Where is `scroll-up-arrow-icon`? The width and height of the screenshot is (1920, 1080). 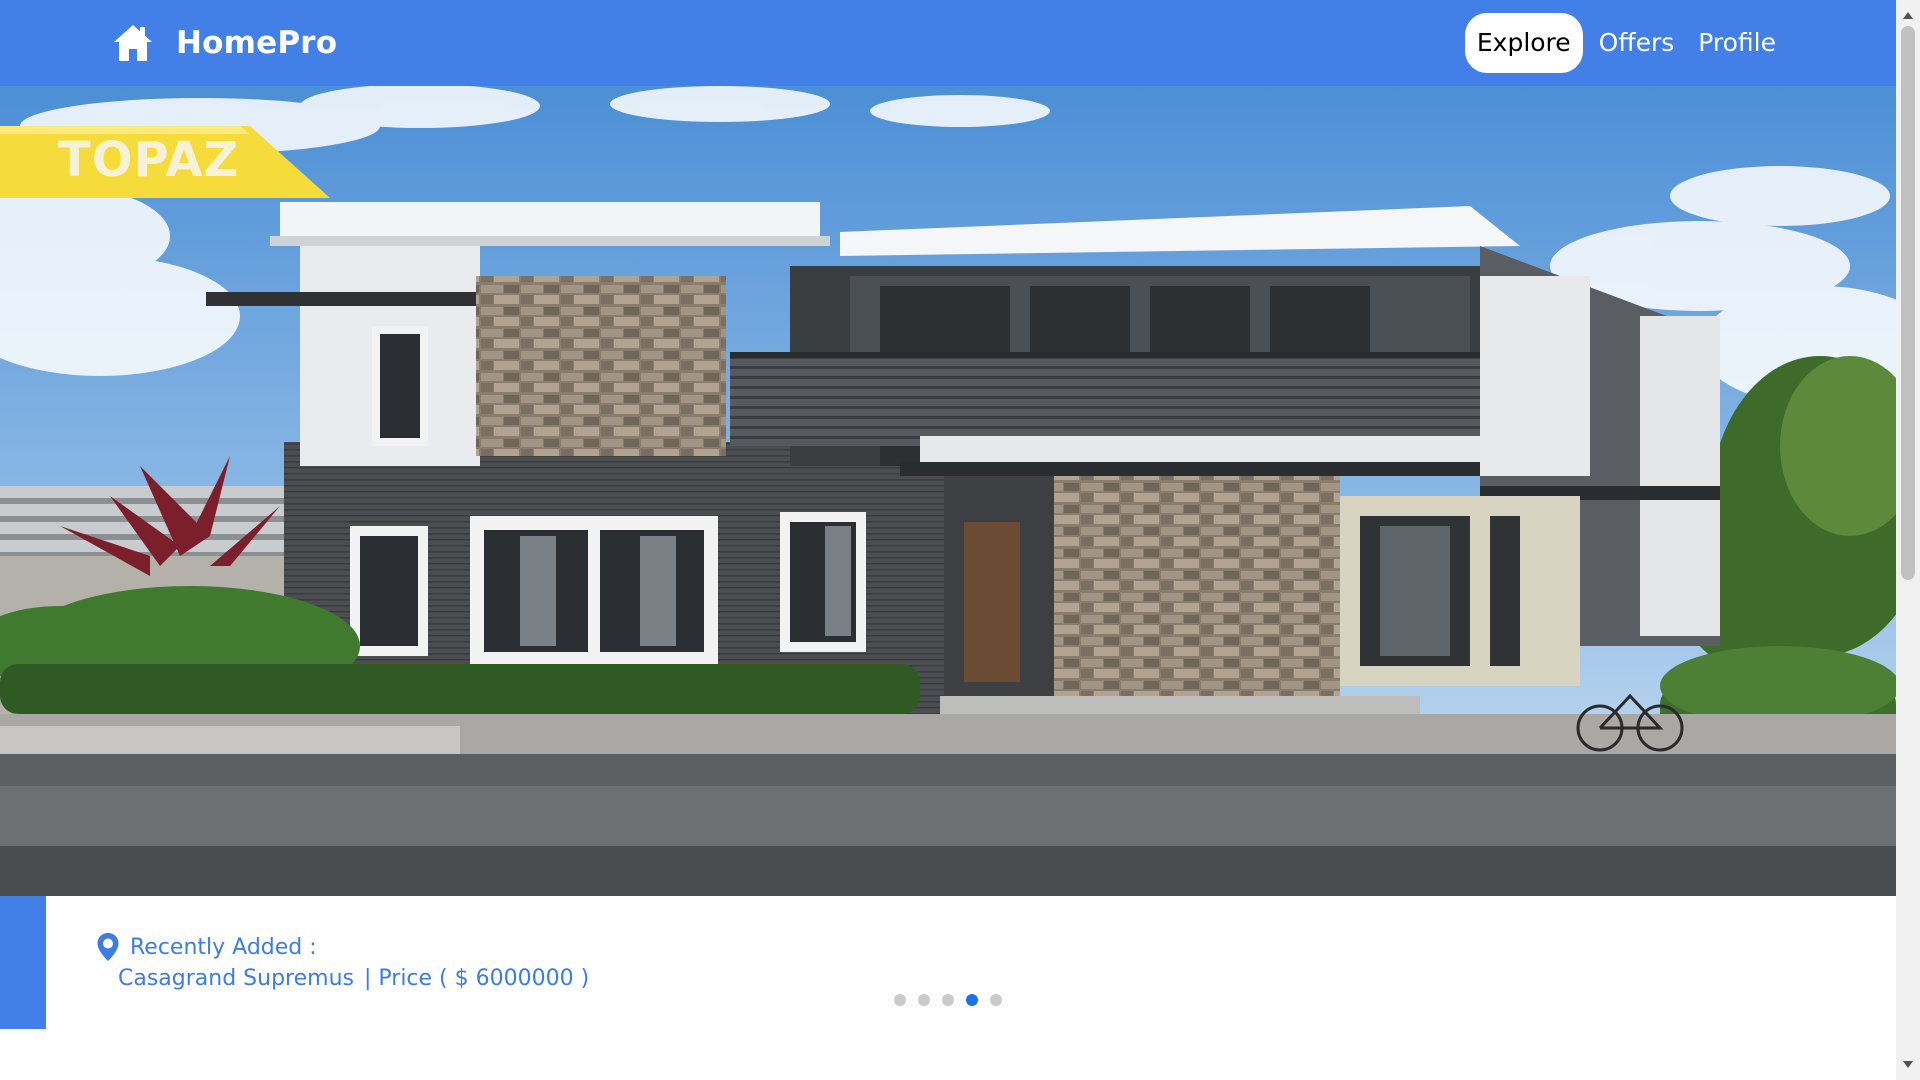
scroll-up-arrow-icon is located at coordinates (1908, 16).